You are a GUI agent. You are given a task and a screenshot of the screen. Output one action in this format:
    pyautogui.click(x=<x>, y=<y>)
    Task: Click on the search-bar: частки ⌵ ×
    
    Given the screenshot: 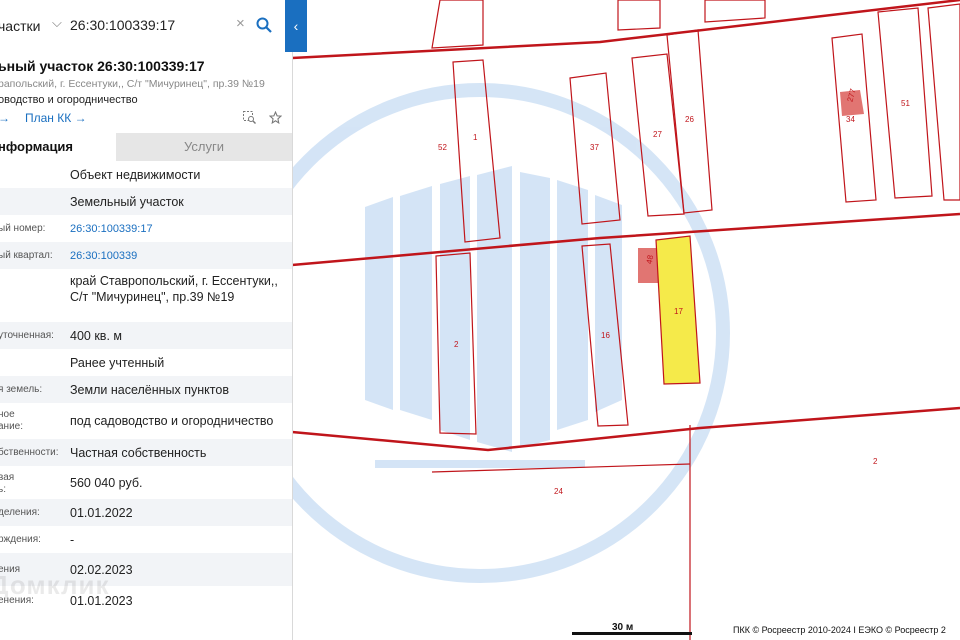 What is the action you would take?
    pyautogui.click(x=141, y=26)
    